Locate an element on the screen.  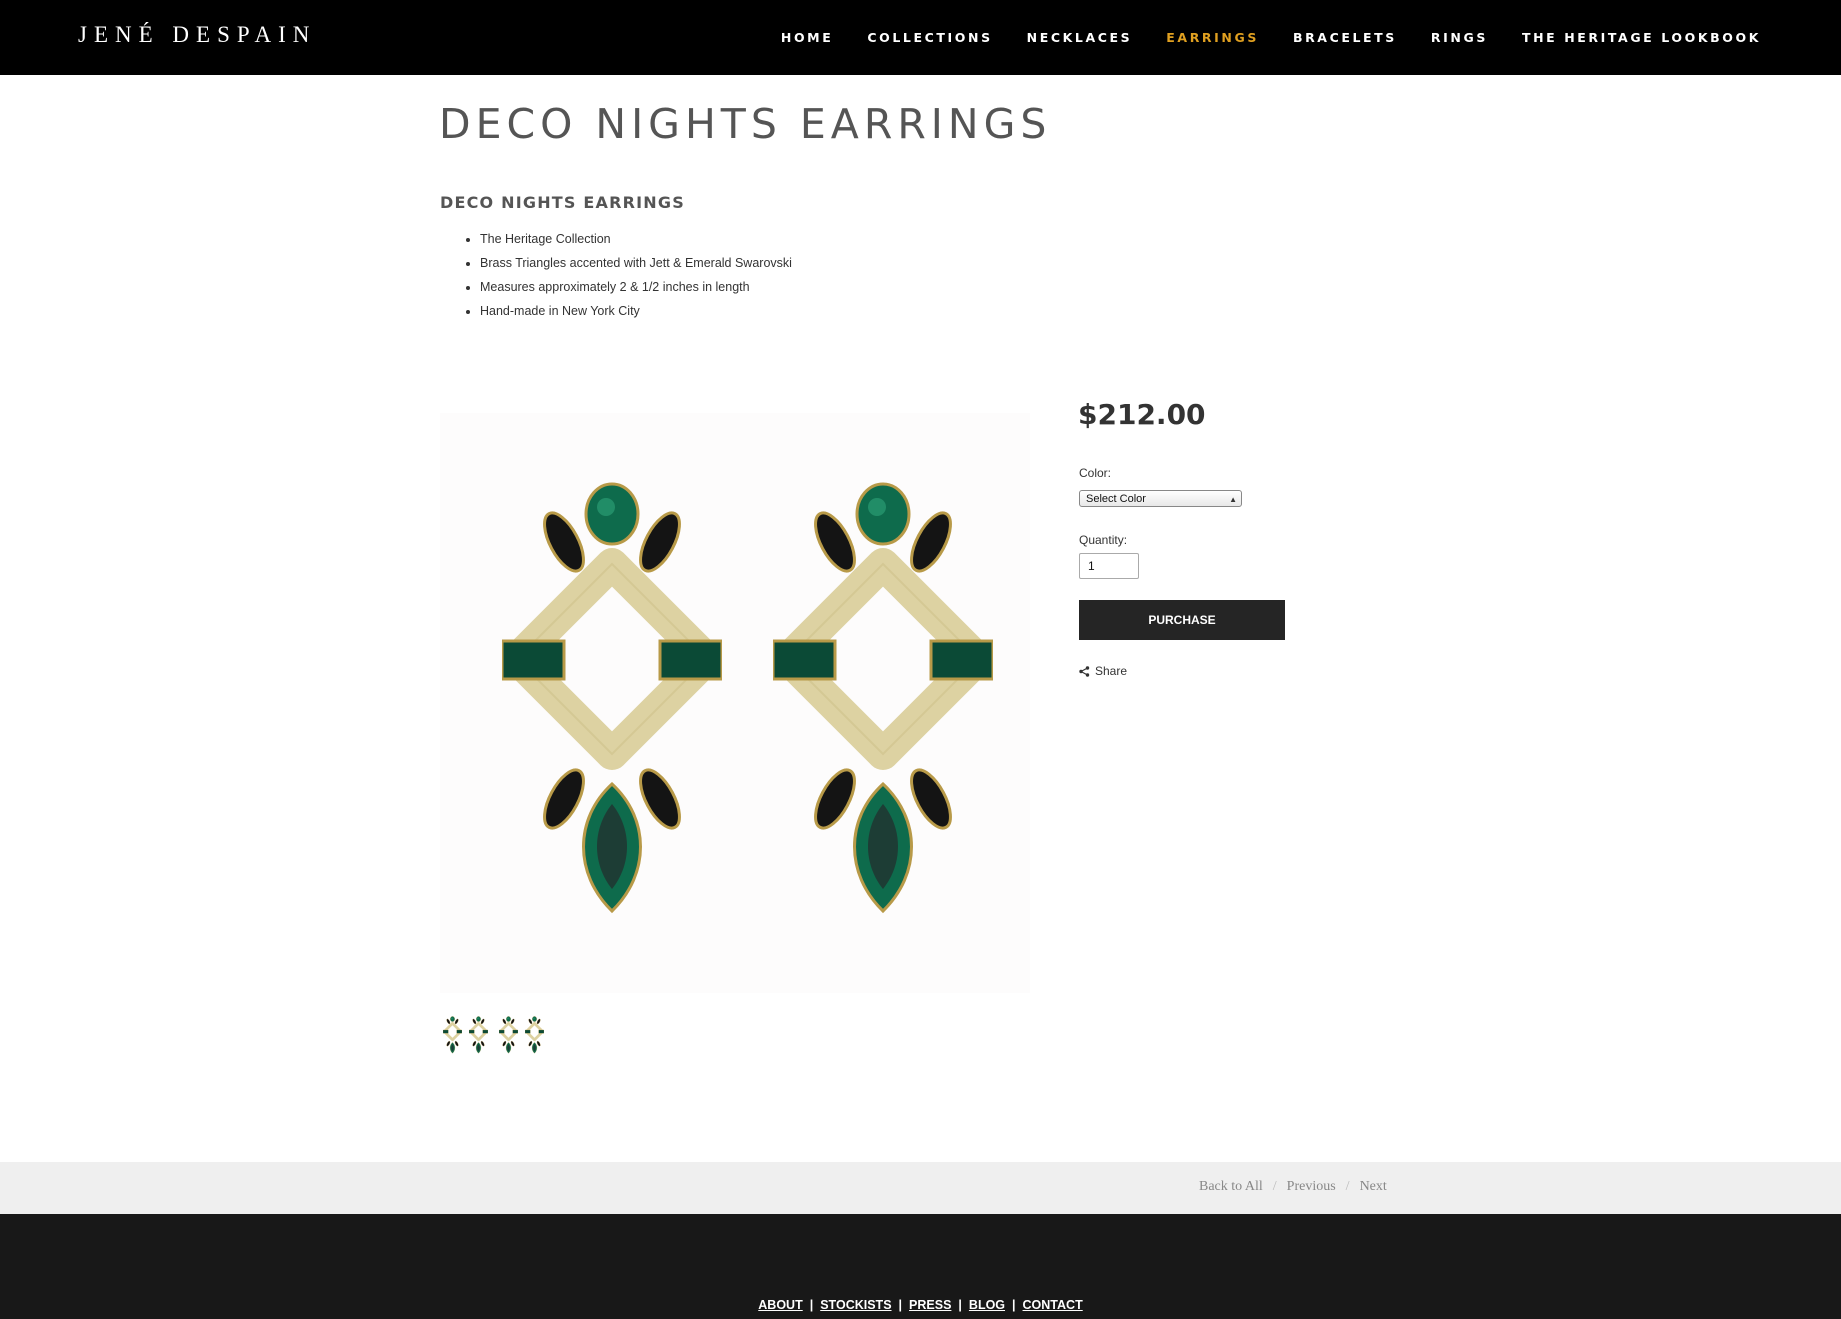
back-to-all-link: Back to All is located at coordinates (1231, 1186).